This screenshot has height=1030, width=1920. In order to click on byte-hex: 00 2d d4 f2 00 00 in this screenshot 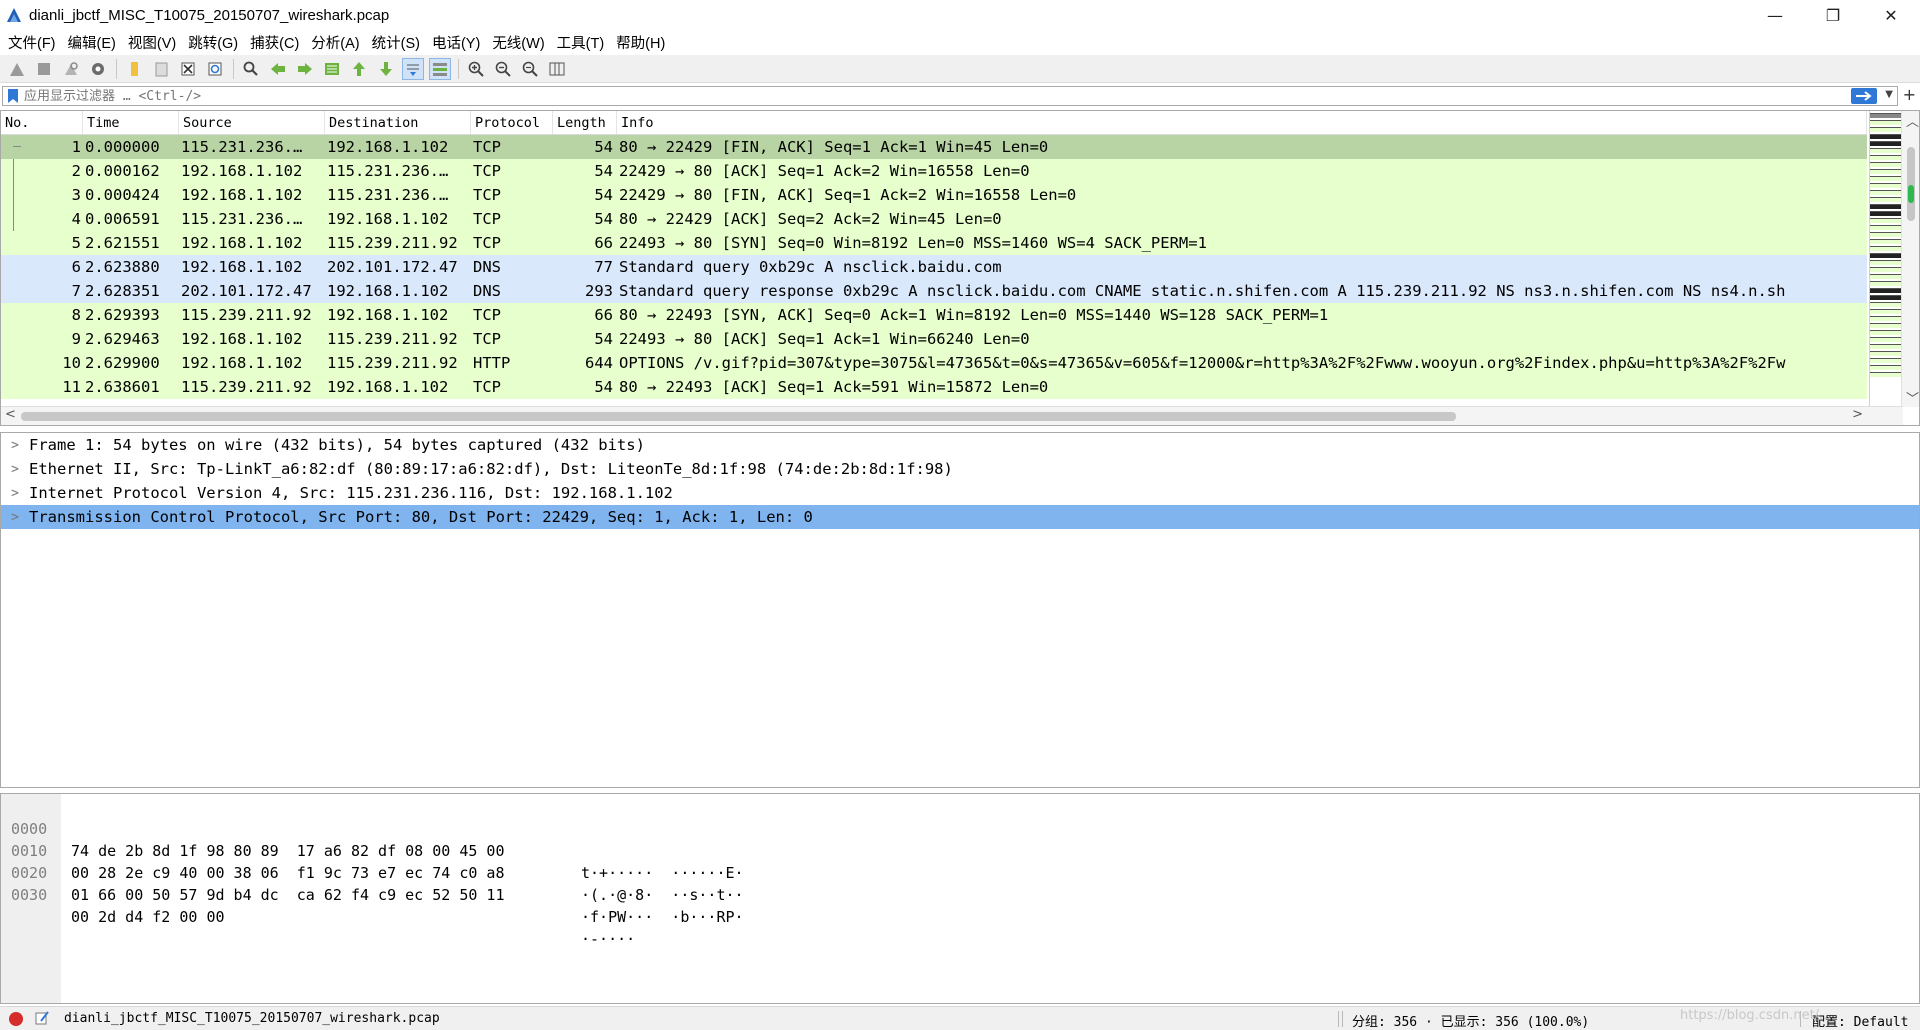, I will do `click(148, 917)`.